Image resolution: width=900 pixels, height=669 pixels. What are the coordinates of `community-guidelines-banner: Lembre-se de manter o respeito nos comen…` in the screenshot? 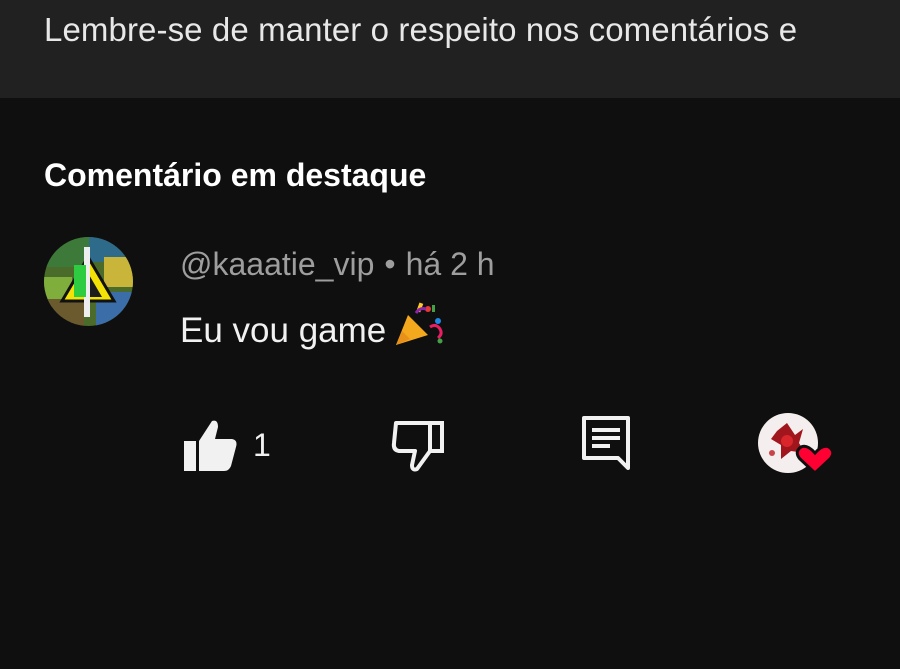 It's located at (450, 49).